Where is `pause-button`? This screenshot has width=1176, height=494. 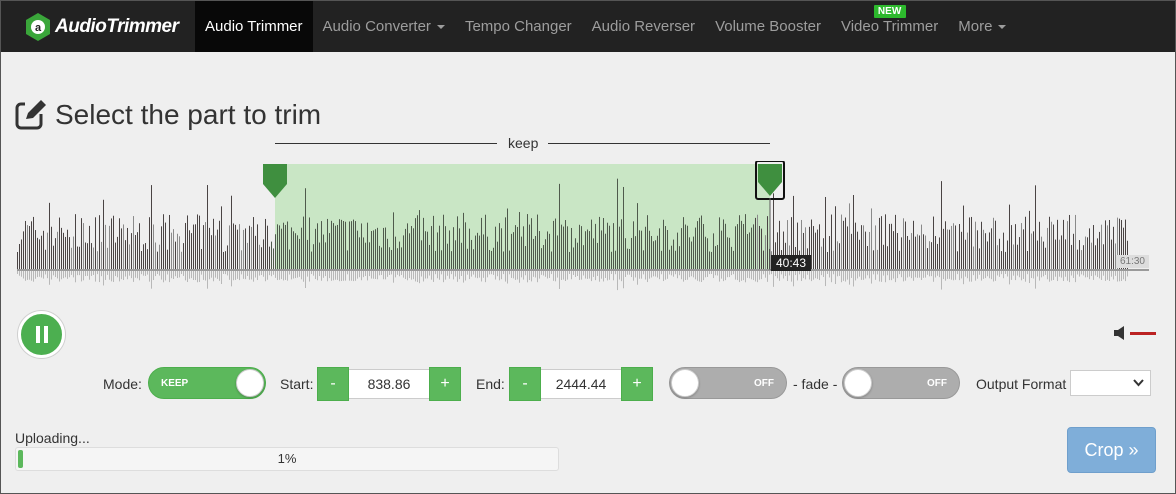
pause-button is located at coordinates (41, 334).